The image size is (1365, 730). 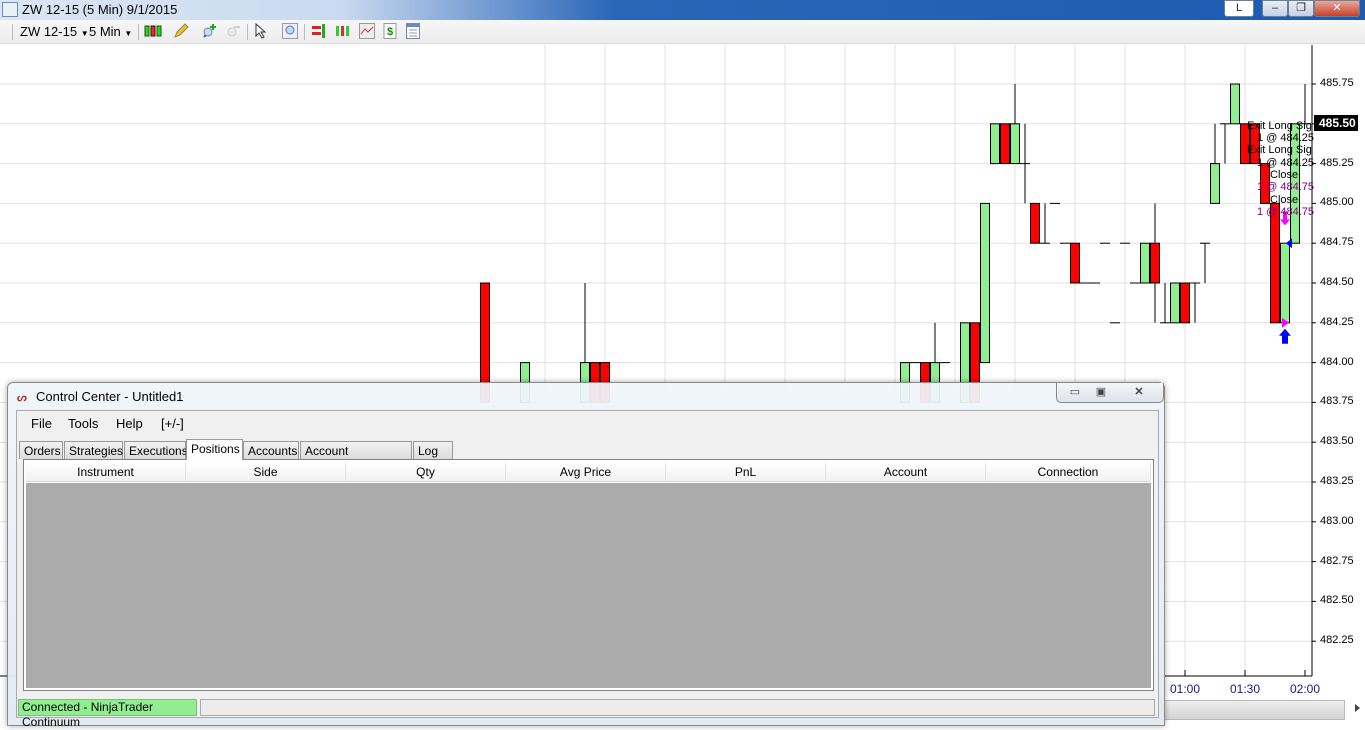 I want to click on minimize-button: ▭, so click(x=1075, y=391).